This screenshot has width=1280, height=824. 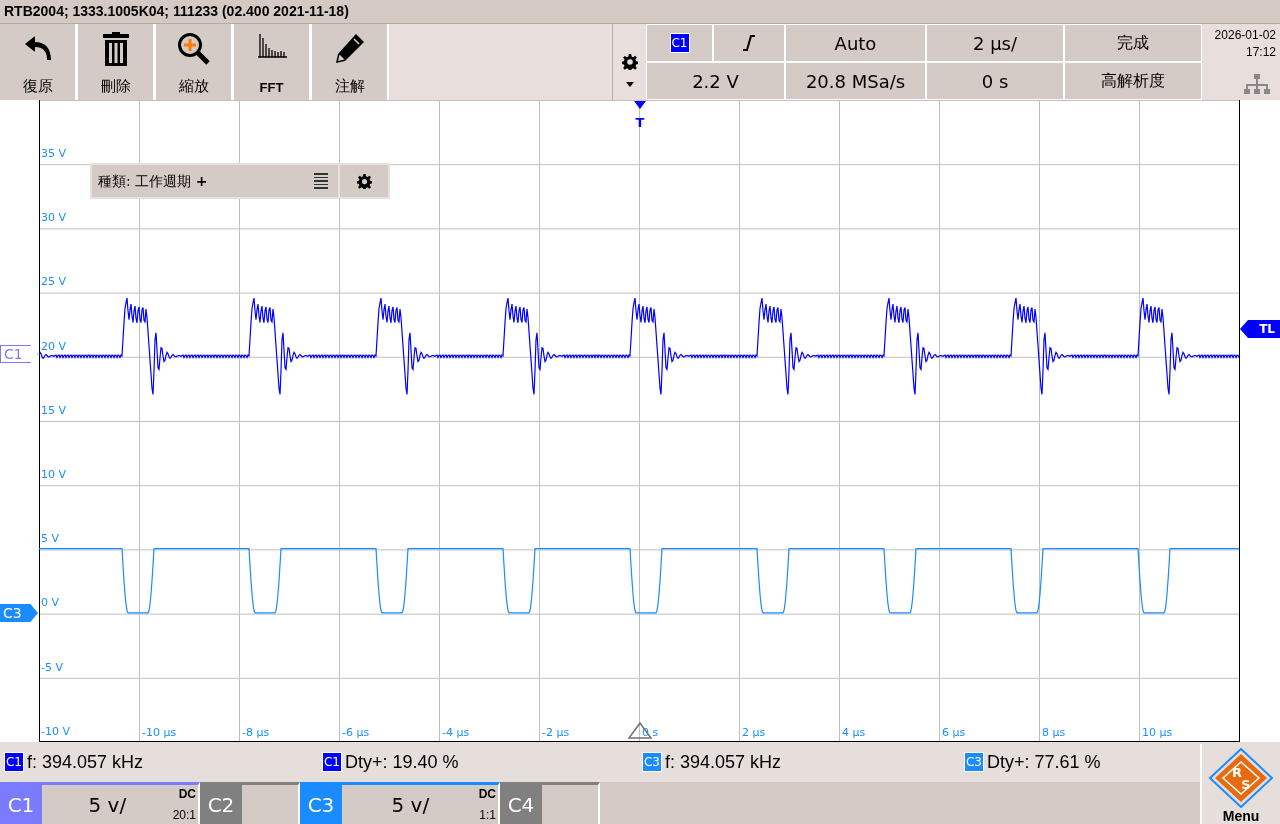 I want to click on time-text: 17:12, so click(x=1260, y=52).